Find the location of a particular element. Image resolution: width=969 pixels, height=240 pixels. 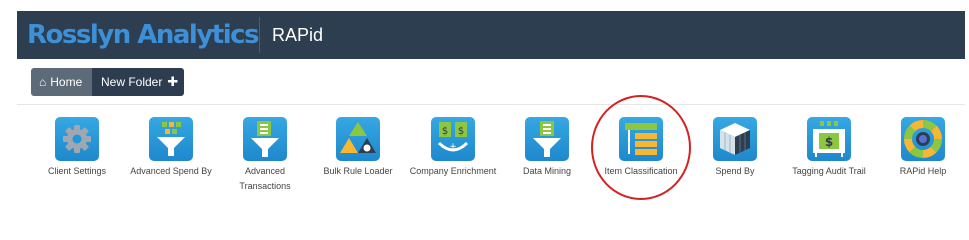

annotation-circle is located at coordinates (641, 147).